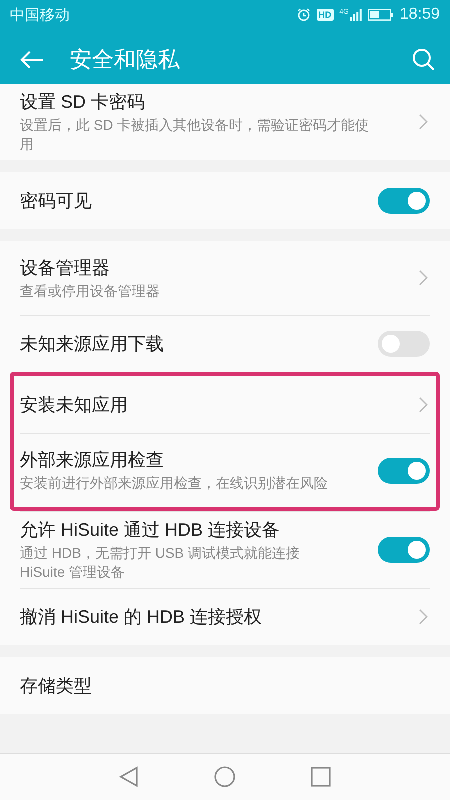 The image size is (450, 800). Describe the element at coordinates (74, 405) in the screenshot. I see `row-title: 安装未知应用` at that location.